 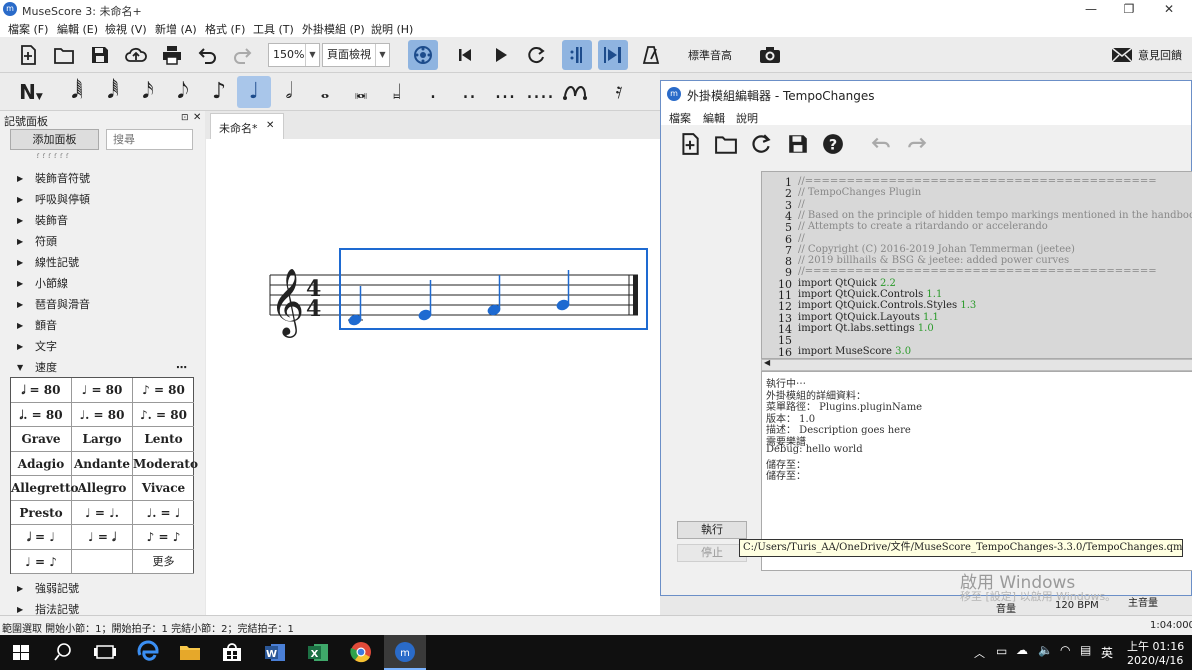 I want to click on run-button: 執行, so click(x=712, y=530).